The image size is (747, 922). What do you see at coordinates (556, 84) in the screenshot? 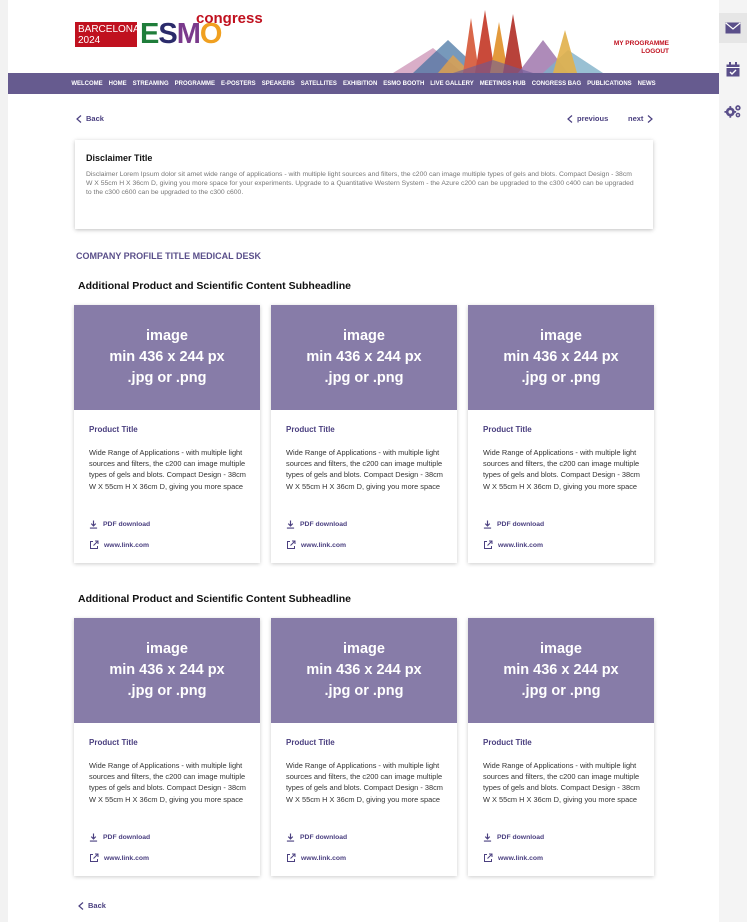
I see `nav-congress-bag: CONGRESS BAG` at bounding box center [556, 84].